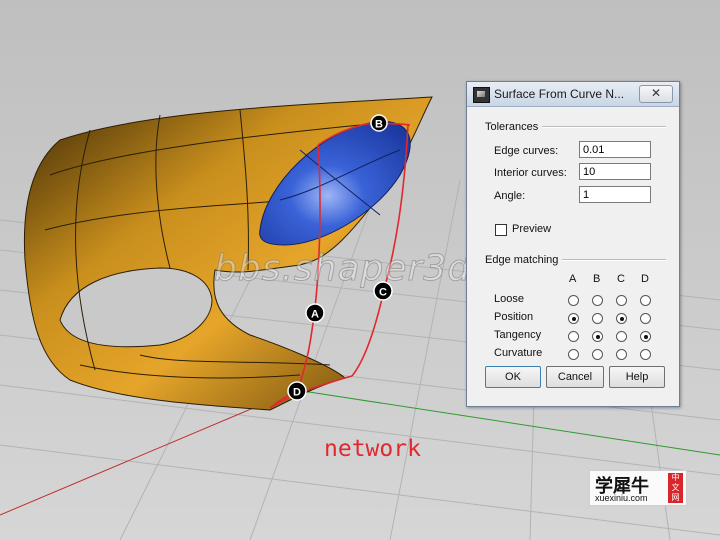 Image resolution: width=720 pixels, height=540 pixels. I want to click on edge-matching-heading: Edge matching, so click(524, 260).